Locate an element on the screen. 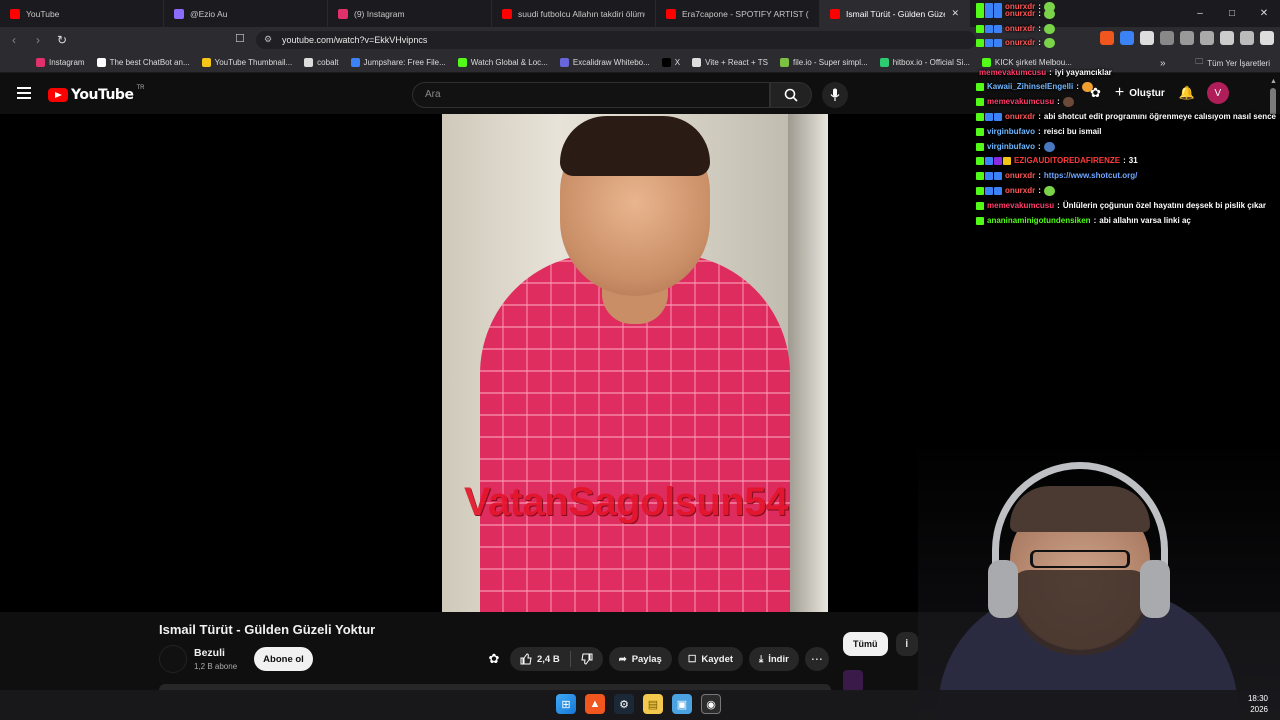  browser-tab: YouTube is located at coordinates (82, 13).